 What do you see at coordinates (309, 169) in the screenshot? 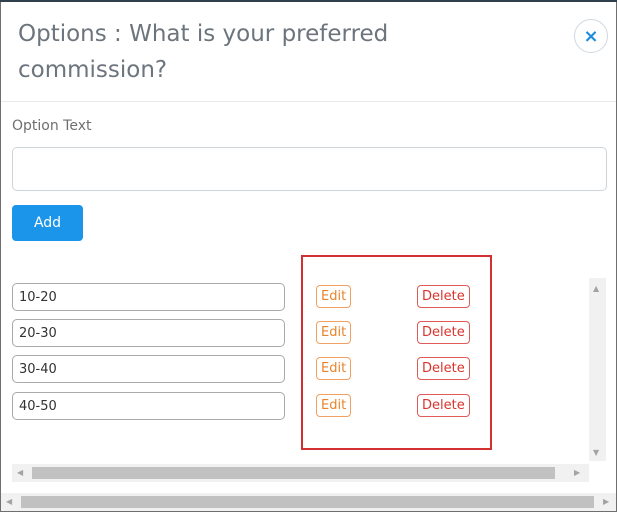
I see `option-text-input` at bounding box center [309, 169].